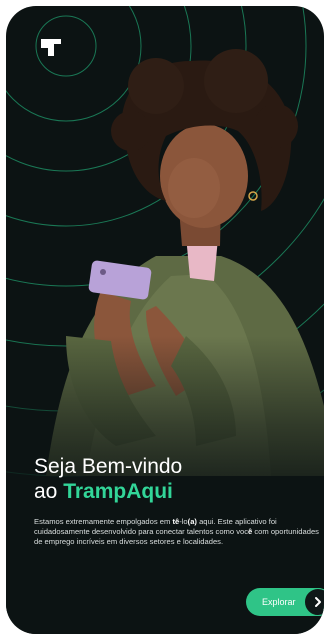  Describe the element at coordinates (49, 491) in the screenshot. I see `welcome-prefix: ao` at that location.